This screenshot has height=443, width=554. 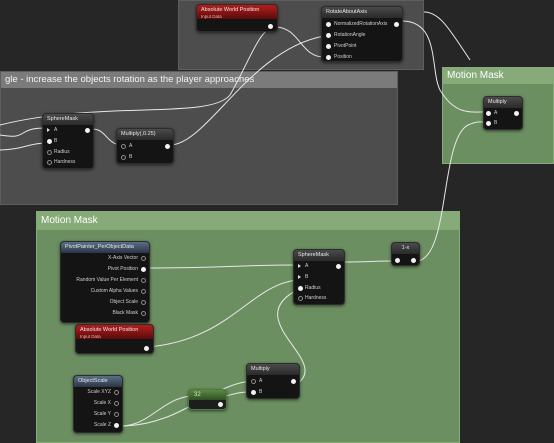 I want to click on node-title: Multiply(,0.25), so click(x=145, y=134).